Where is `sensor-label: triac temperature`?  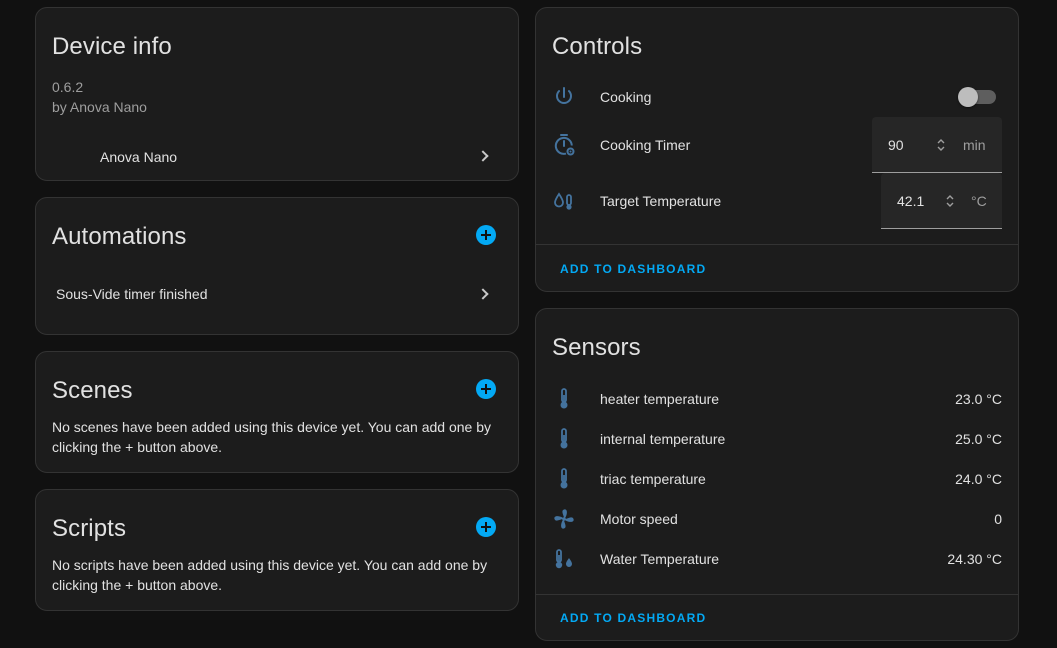 sensor-label: triac temperature is located at coordinates (653, 479).